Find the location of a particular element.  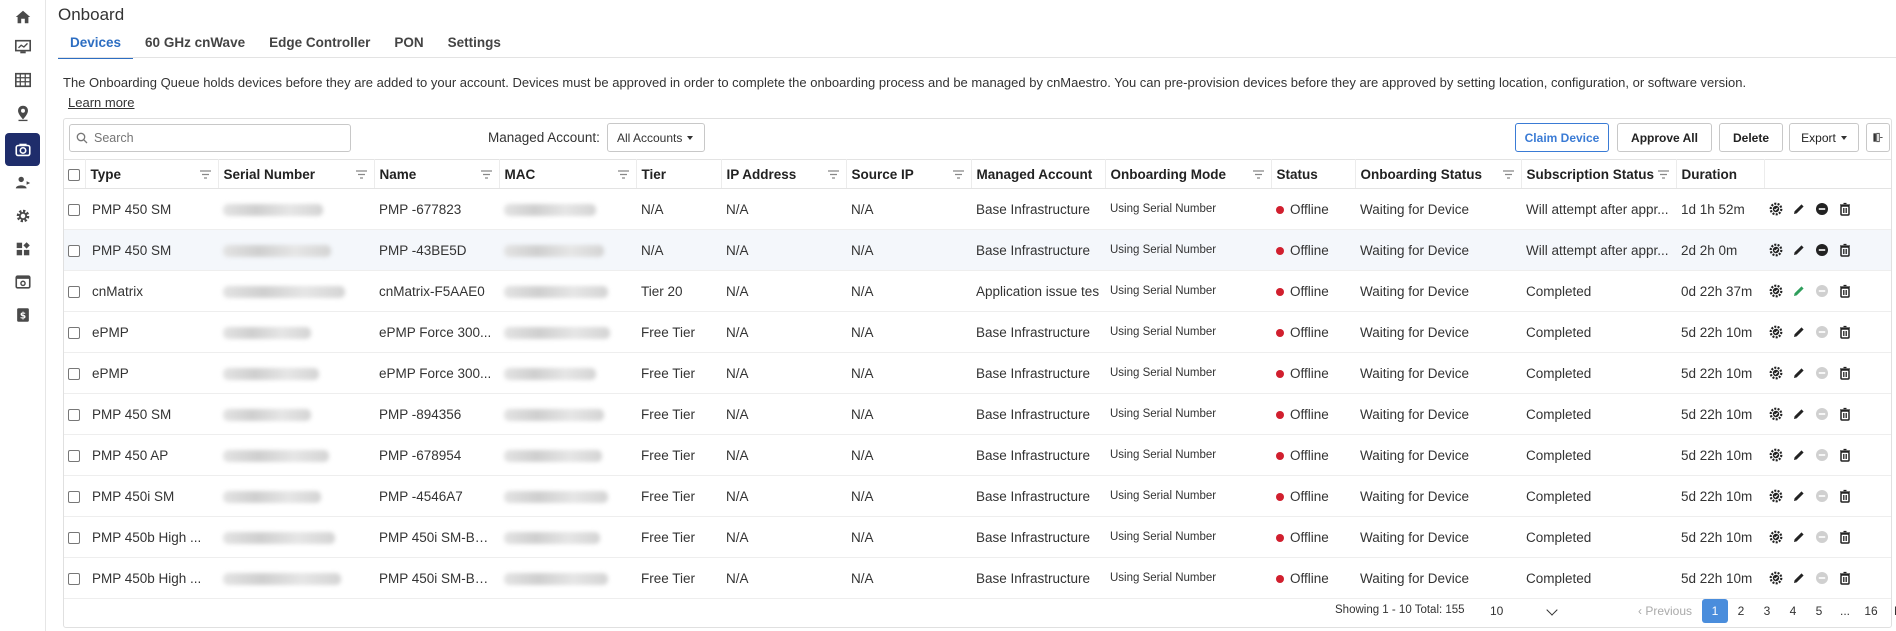

page-1-button: 1 is located at coordinates (1715, 611).